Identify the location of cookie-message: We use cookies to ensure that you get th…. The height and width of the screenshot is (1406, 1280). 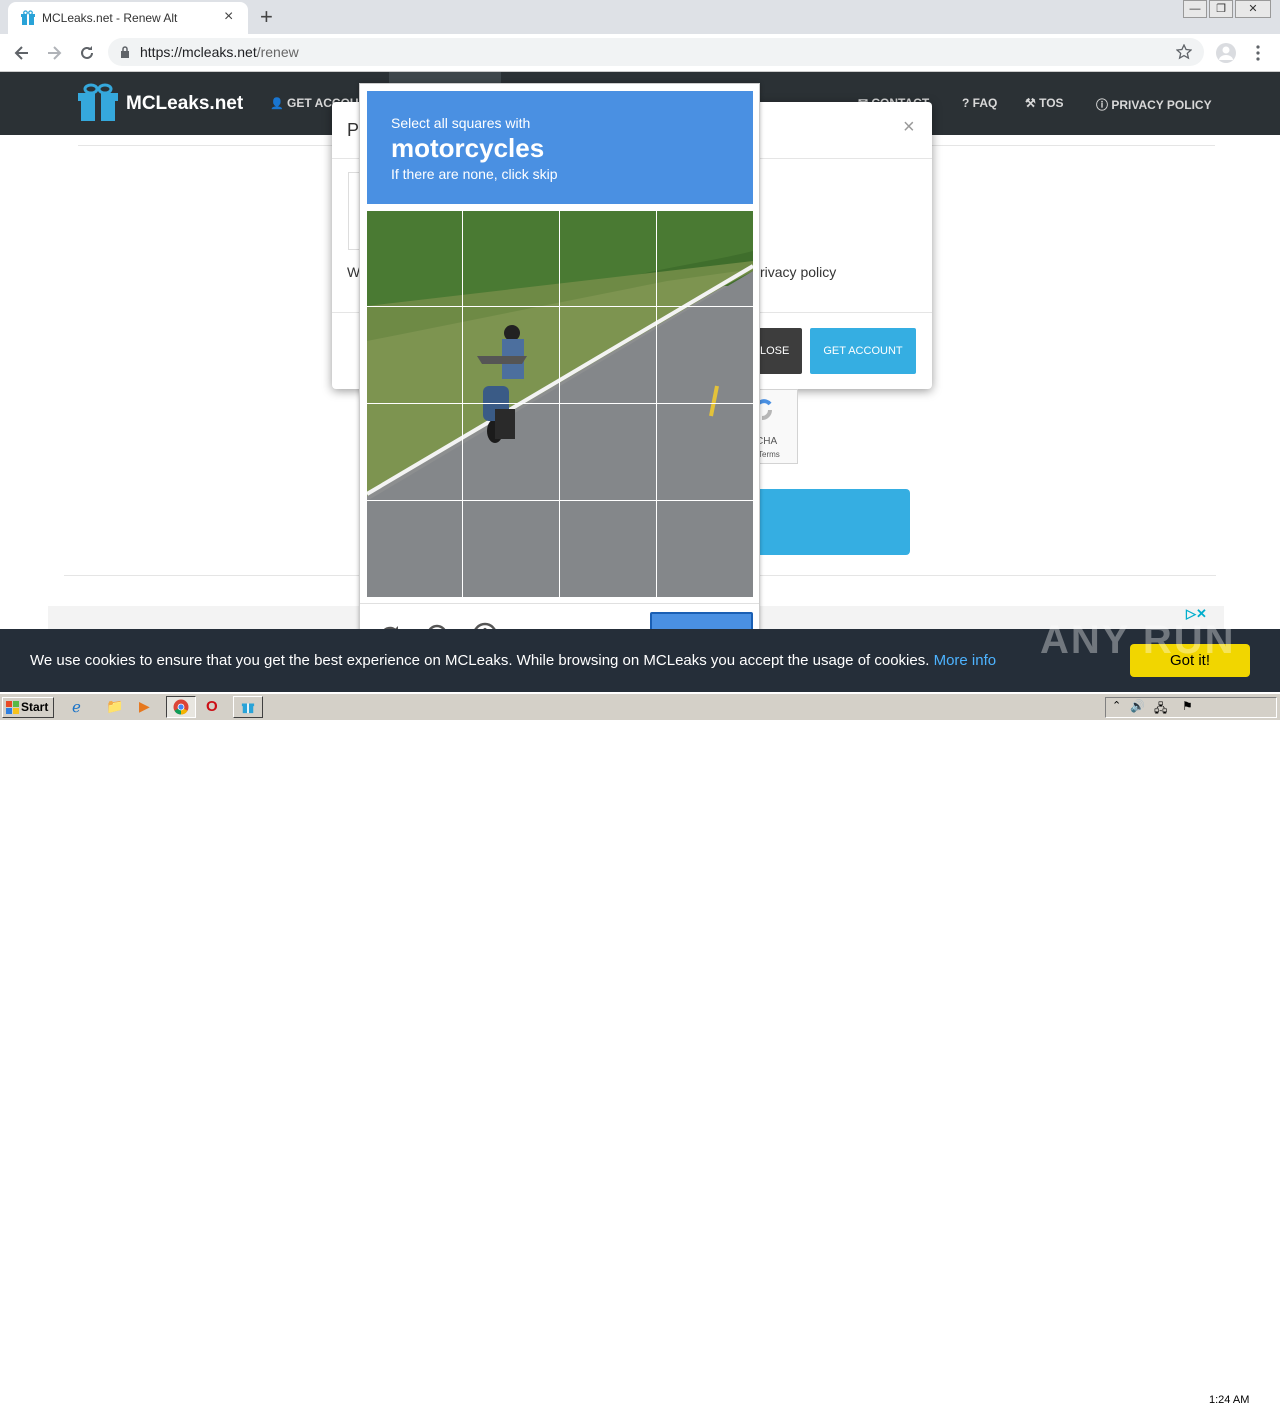
(513, 660).